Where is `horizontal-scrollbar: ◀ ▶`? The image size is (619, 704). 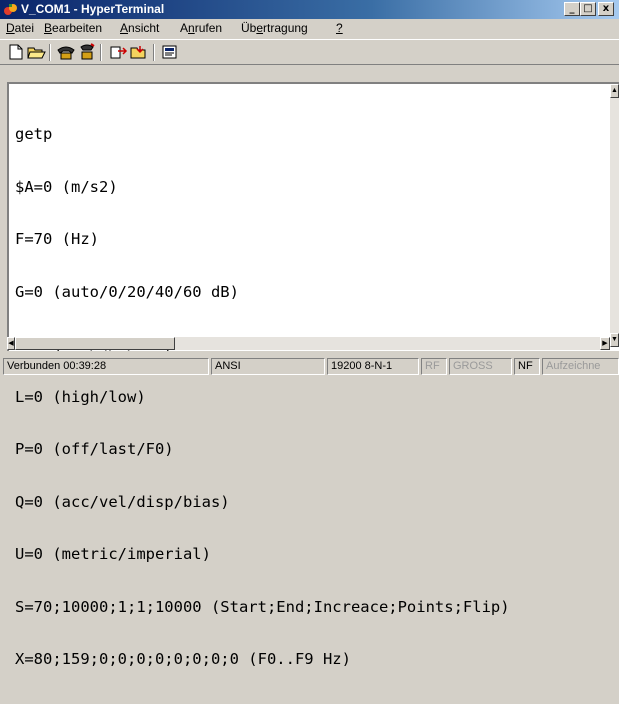 horizontal-scrollbar: ◀ ▶ is located at coordinates (308, 343).